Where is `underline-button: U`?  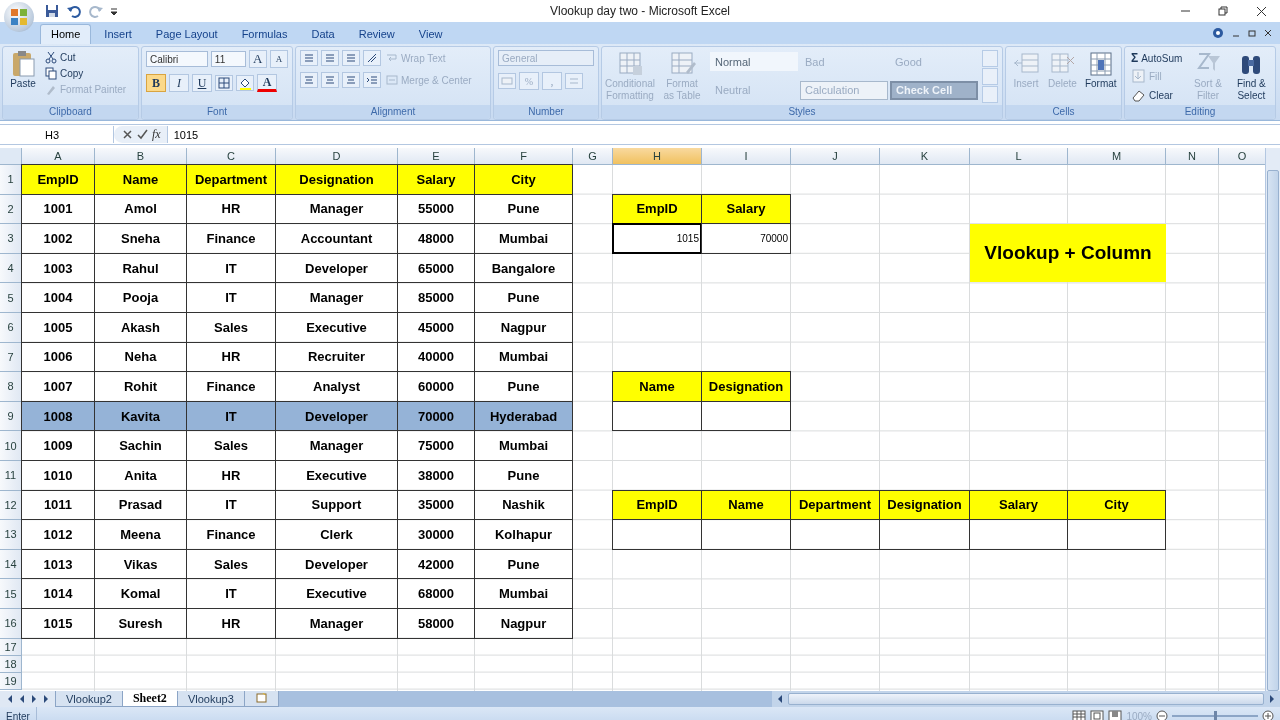 underline-button: U is located at coordinates (202, 83).